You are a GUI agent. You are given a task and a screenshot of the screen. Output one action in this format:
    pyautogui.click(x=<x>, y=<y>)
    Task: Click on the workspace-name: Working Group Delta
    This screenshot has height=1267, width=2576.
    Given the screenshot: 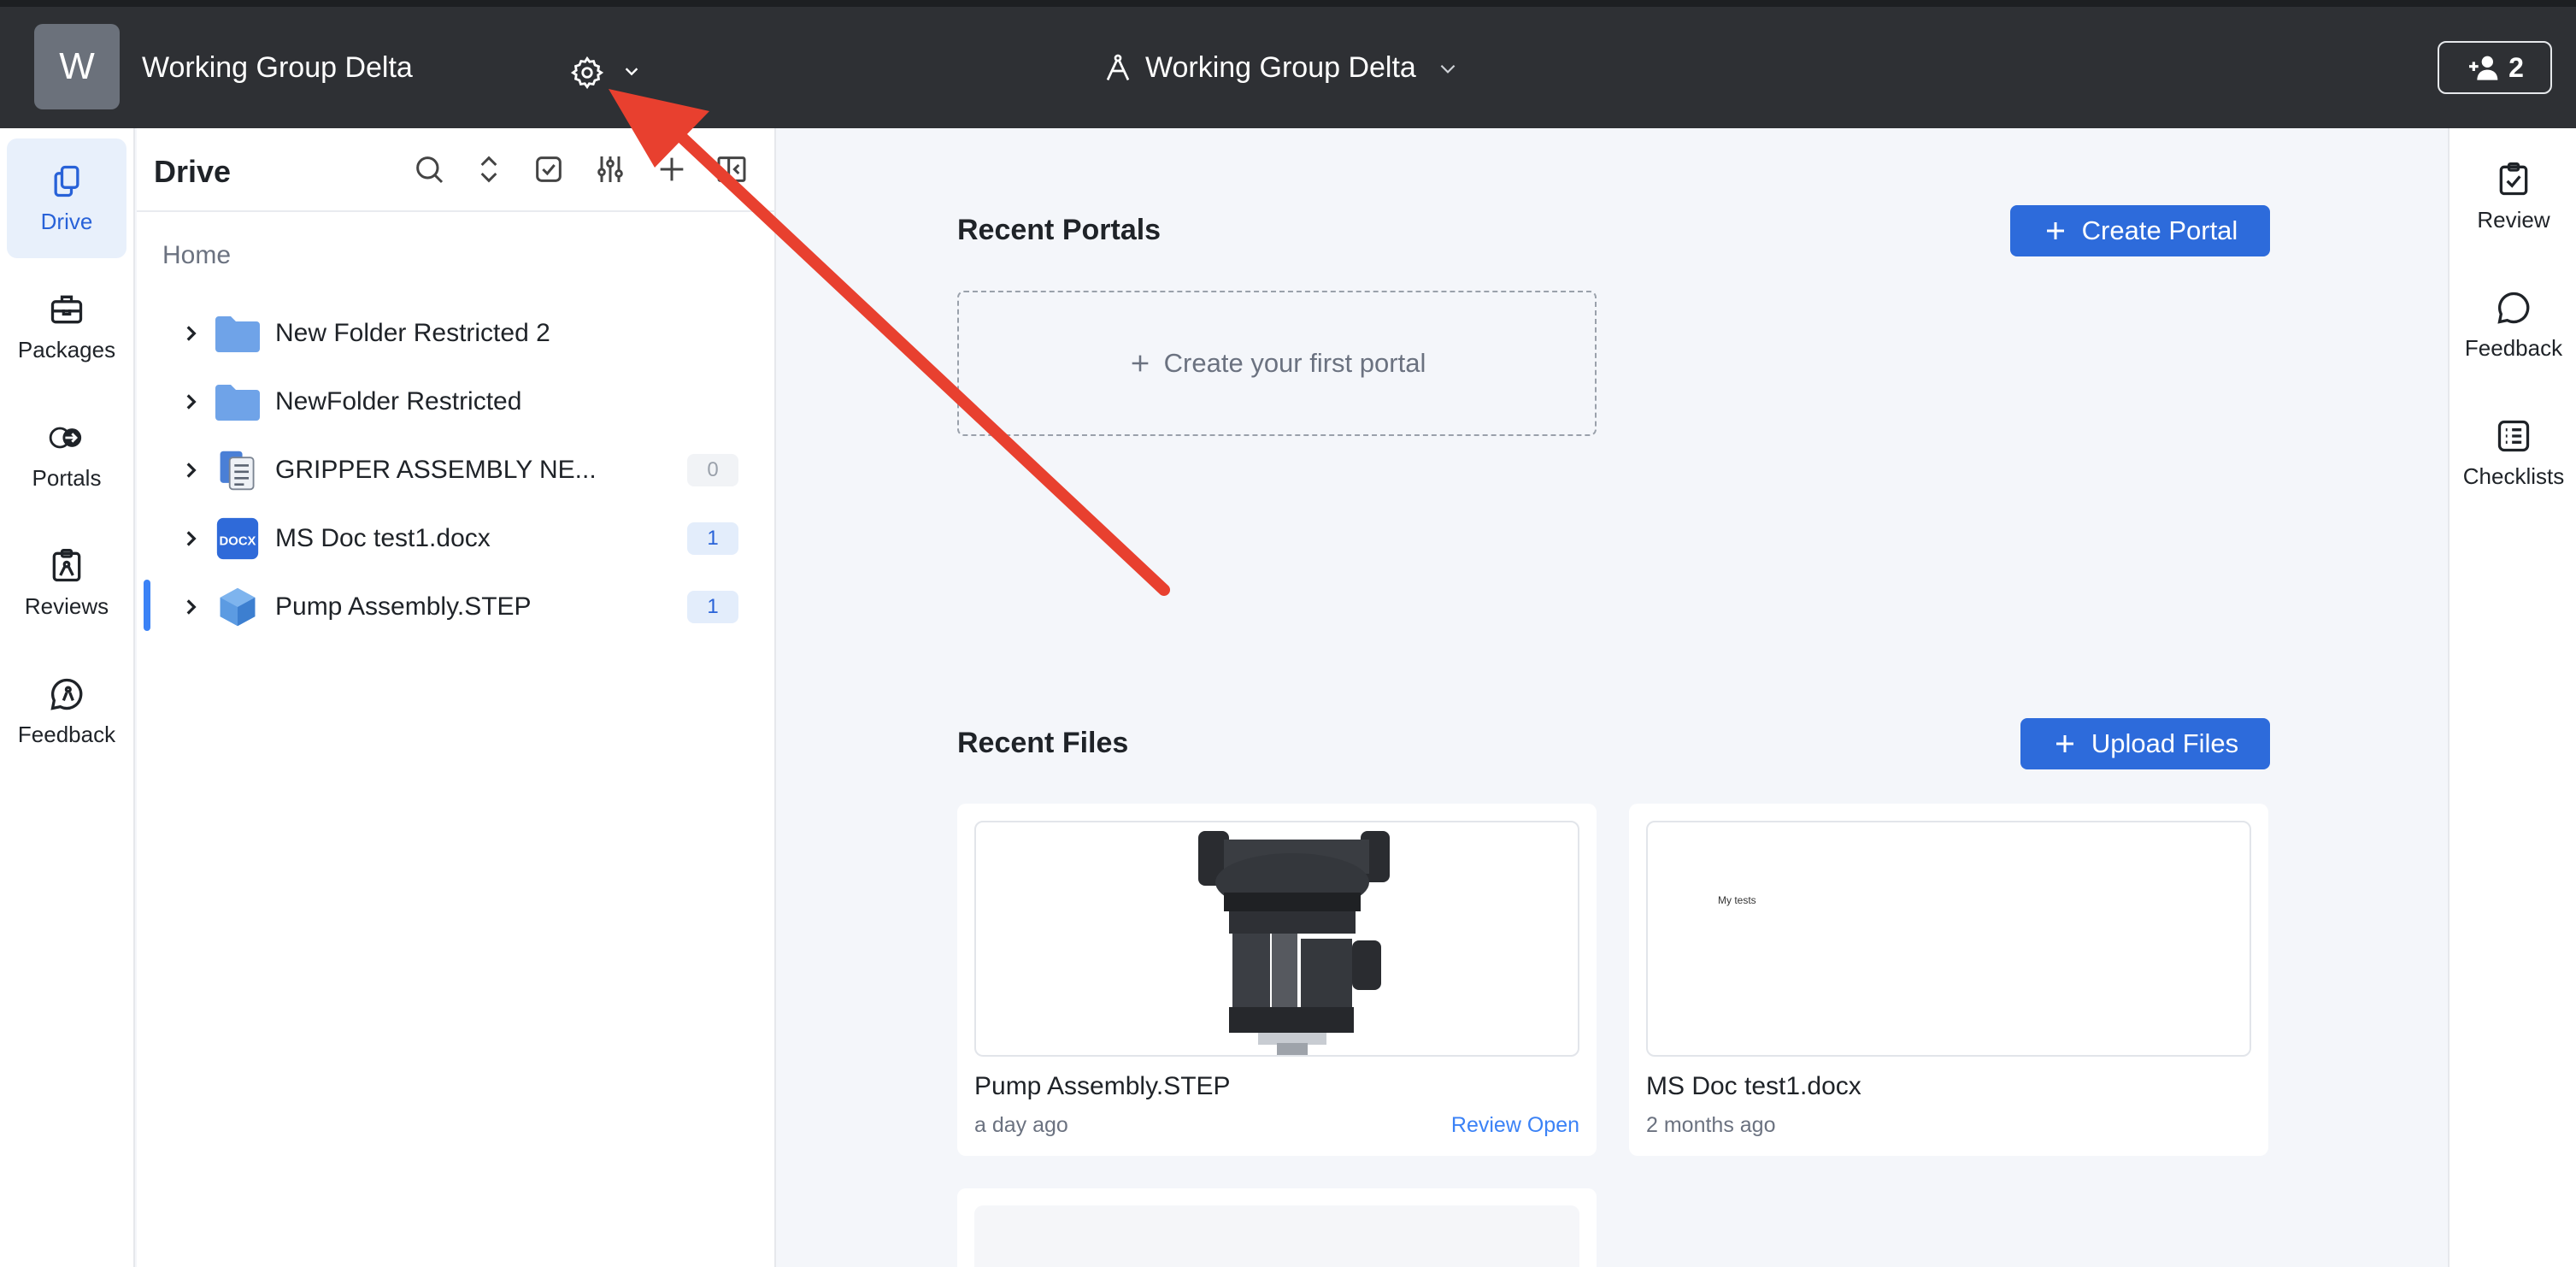 What is the action you would take?
    pyautogui.click(x=277, y=68)
    